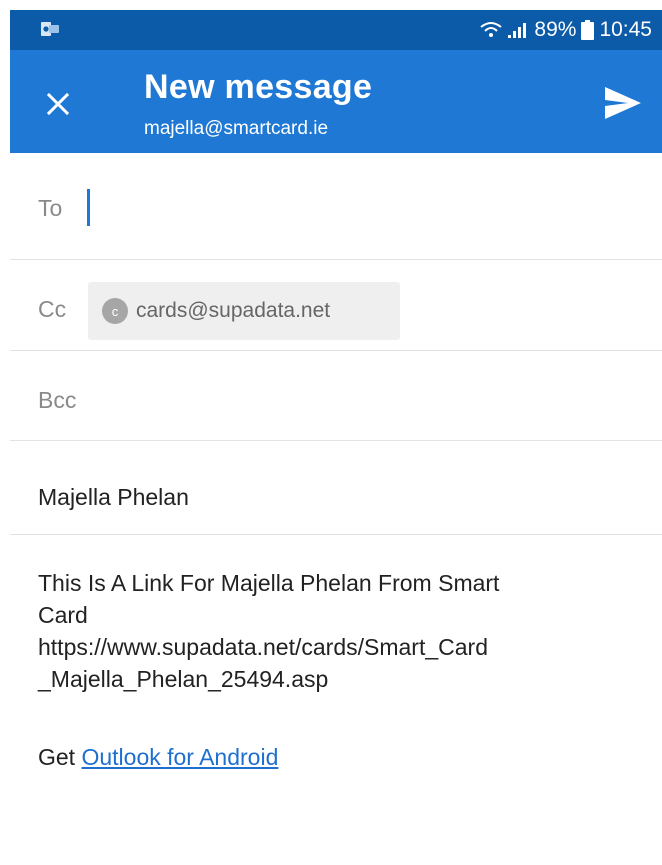 Image resolution: width=662 pixels, height=865 pixels. What do you see at coordinates (233, 310) in the screenshot?
I see `recipient-email: cards@supadata.net` at bounding box center [233, 310].